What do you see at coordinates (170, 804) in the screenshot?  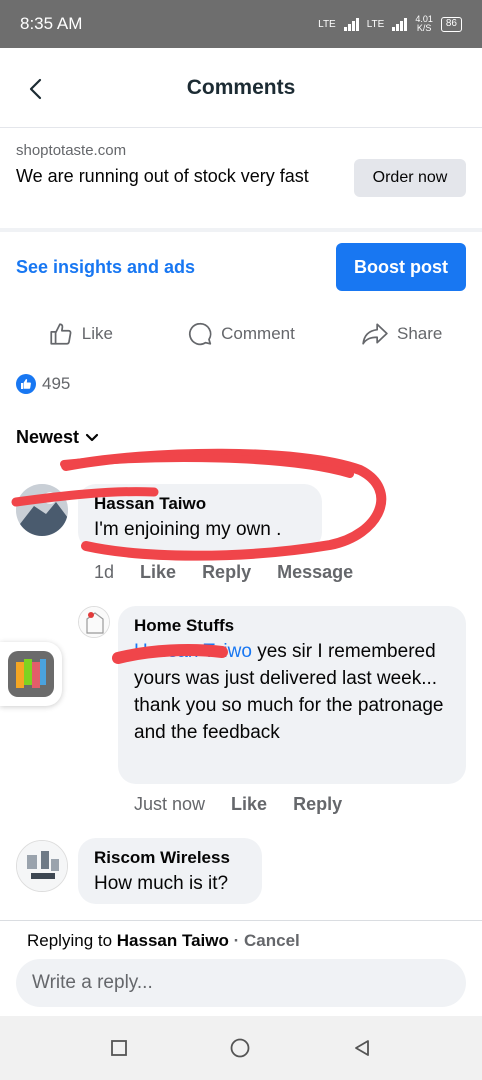 I see `comment-time: Just now` at bounding box center [170, 804].